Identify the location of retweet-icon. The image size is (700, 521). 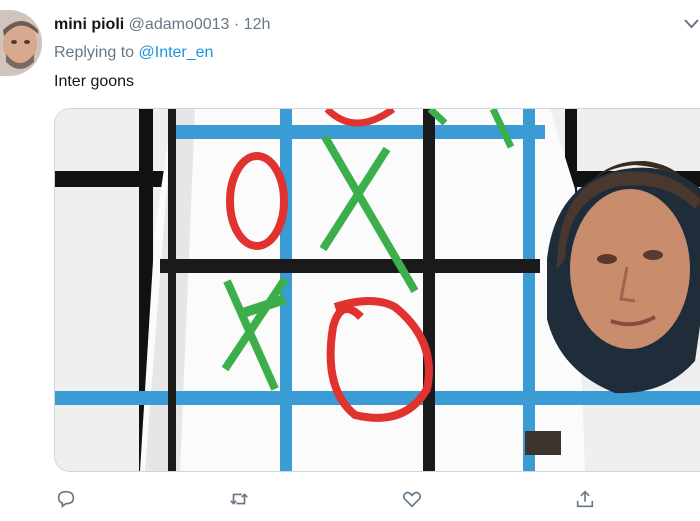
(239, 499).